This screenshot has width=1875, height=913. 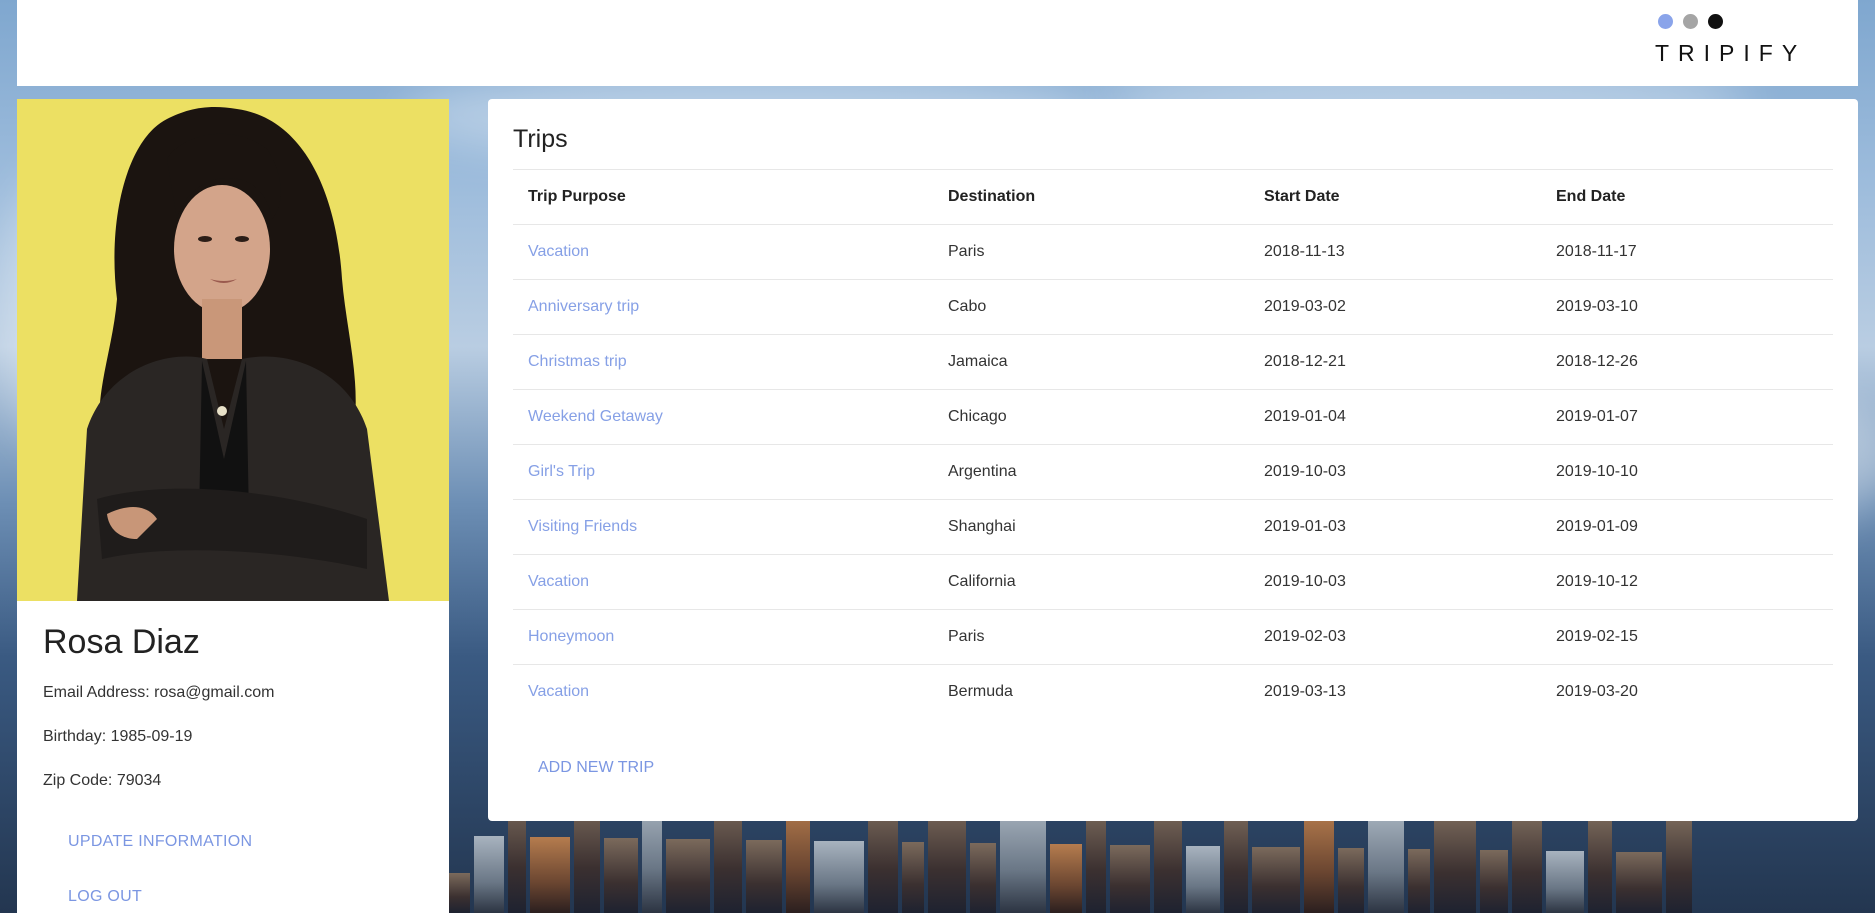 I want to click on profile-email: Email Address: rosa@gmail.com, so click(x=159, y=692).